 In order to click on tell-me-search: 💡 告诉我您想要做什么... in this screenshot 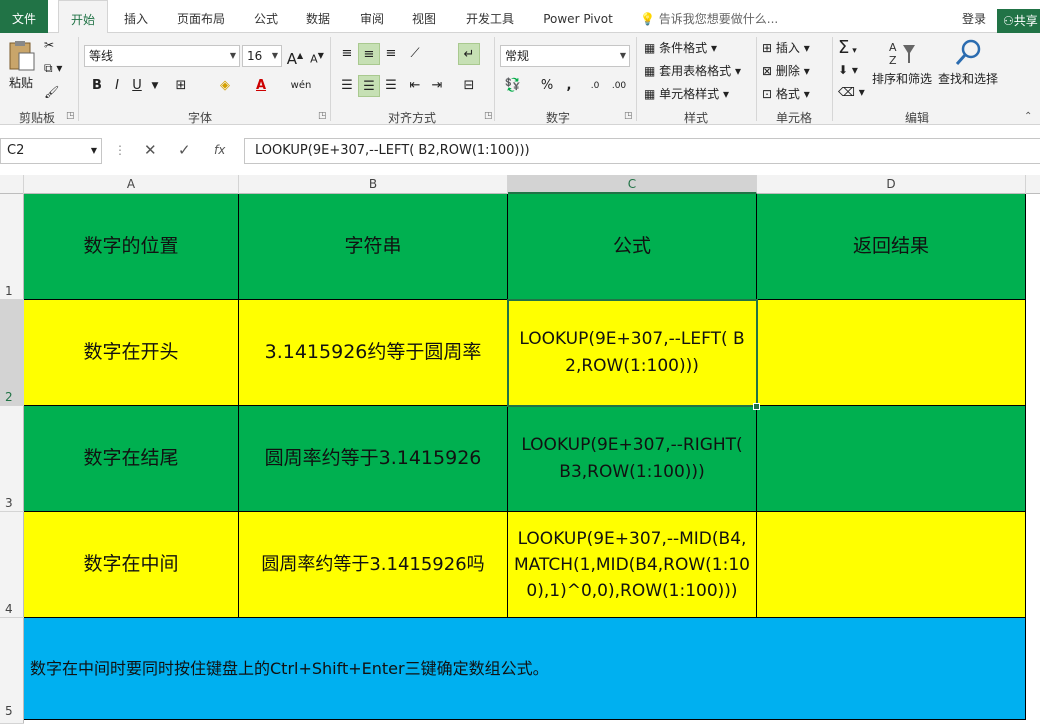, I will do `click(709, 16)`.